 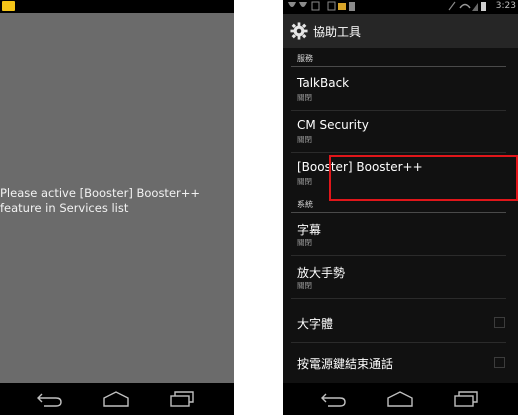 What do you see at coordinates (333, 125) in the screenshot?
I see `item-title: CM Security` at bounding box center [333, 125].